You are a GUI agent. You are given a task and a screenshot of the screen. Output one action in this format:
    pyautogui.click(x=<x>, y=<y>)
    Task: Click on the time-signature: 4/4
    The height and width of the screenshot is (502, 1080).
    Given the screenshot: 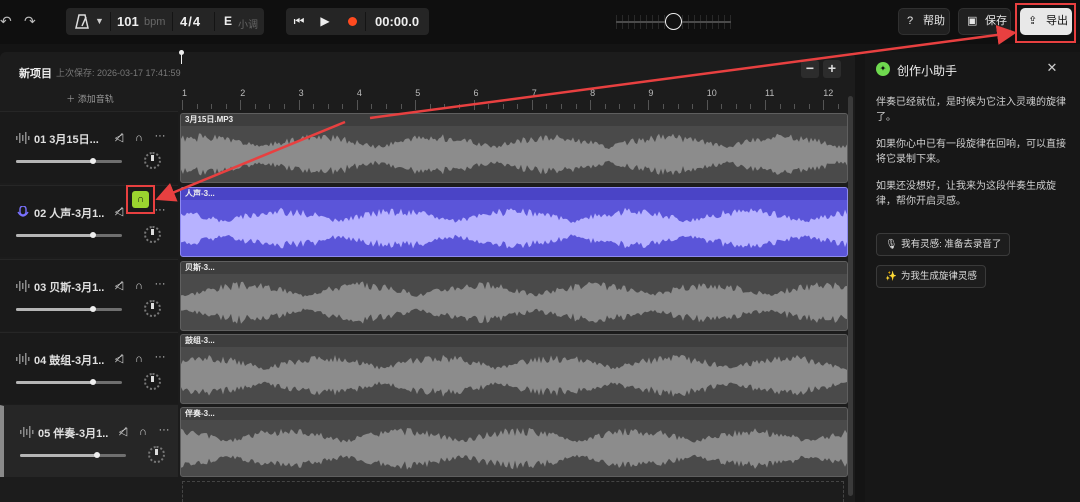 What is the action you would take?
    pyautogui.click(x=190, y=21)
    